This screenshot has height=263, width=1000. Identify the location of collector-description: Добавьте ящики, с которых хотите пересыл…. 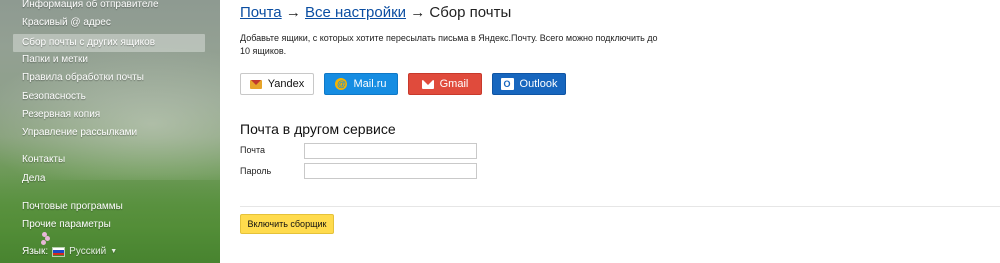
(449, 44).